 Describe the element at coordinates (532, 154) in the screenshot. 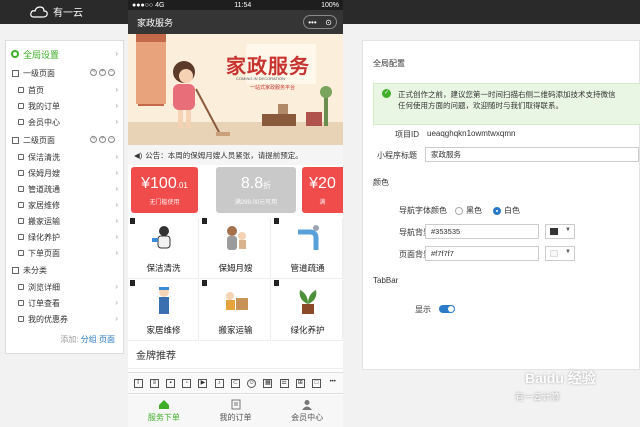

I see `mini-title-input: 家政服务` at that location.